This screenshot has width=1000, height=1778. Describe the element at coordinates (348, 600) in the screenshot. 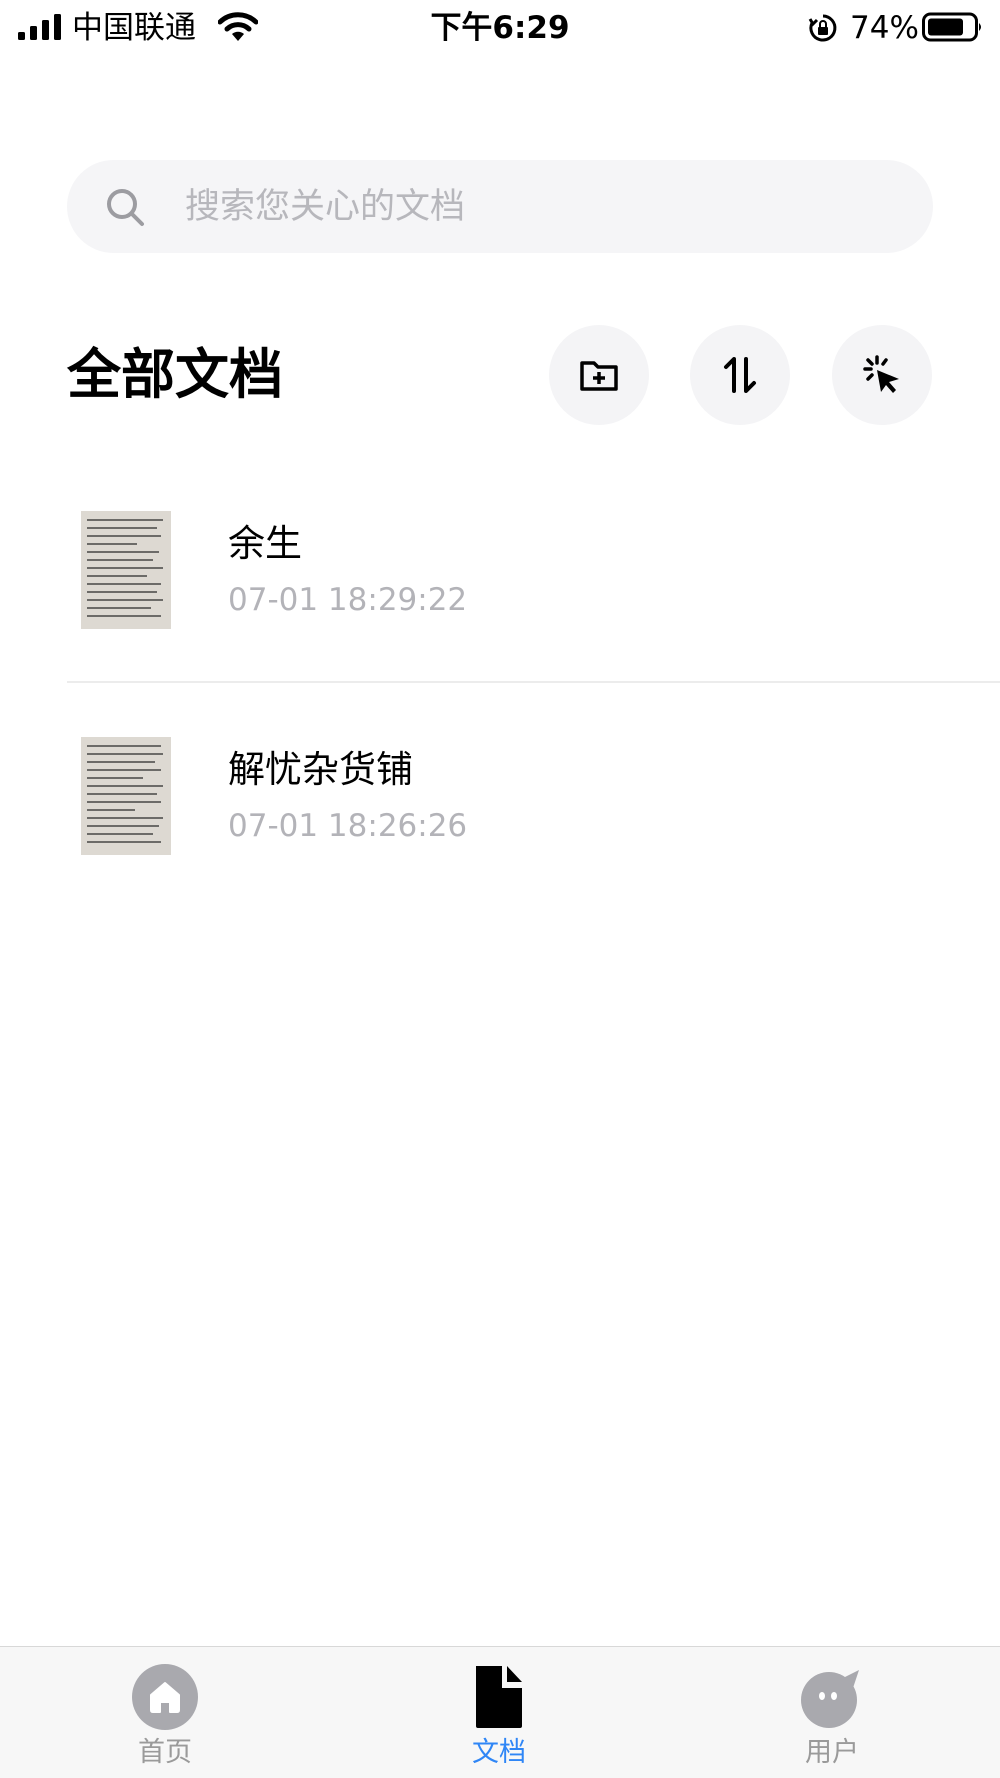

I see `document-timestamp: 07-01 18:29:22` at that location.